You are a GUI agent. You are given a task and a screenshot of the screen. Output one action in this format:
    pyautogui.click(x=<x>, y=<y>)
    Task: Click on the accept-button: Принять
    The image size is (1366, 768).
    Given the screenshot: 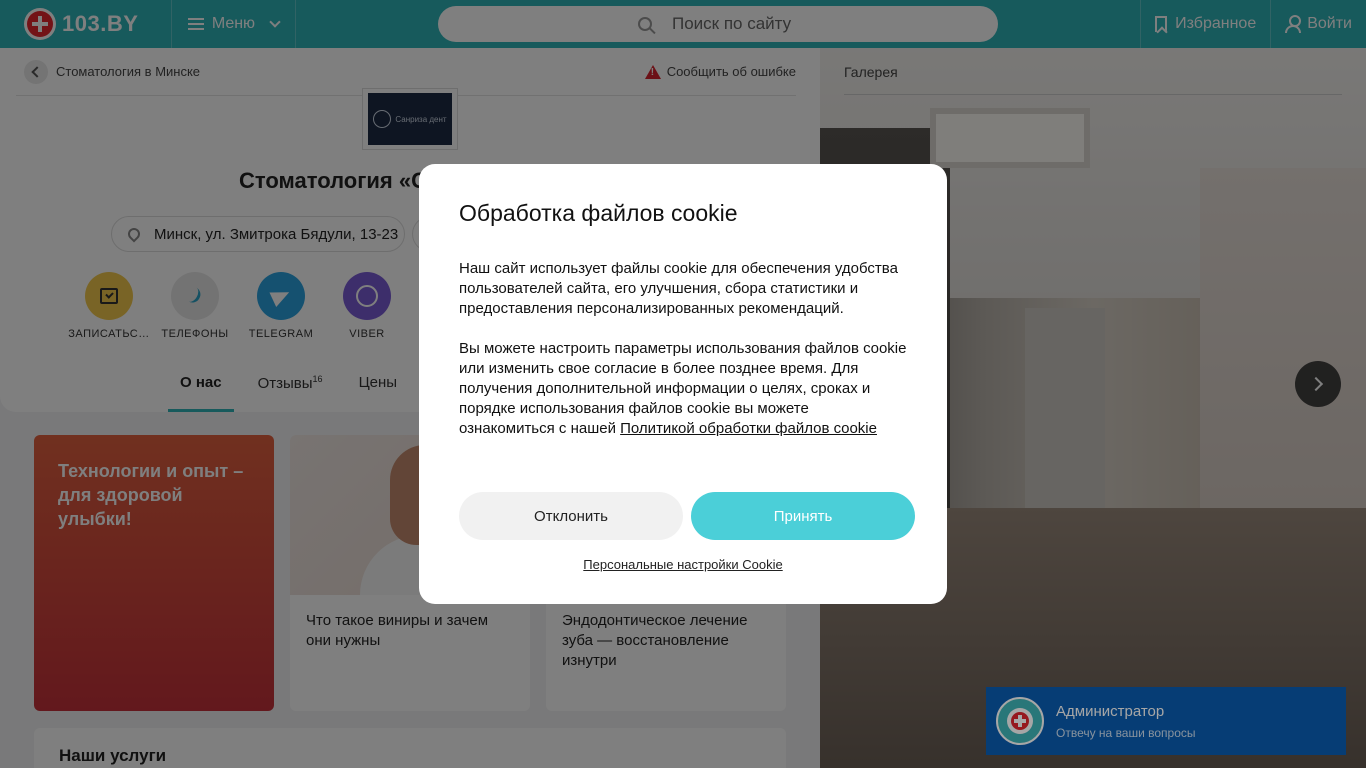 What is the action you would take?
    pyautogui.click(x=803, y=516)
    